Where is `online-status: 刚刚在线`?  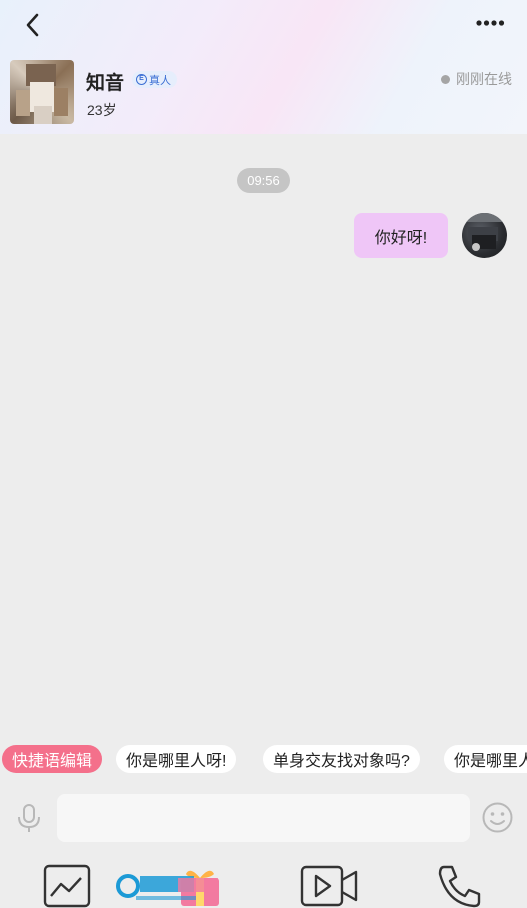 online-status: 刚刚在线 is located at coordinates (476, 79).